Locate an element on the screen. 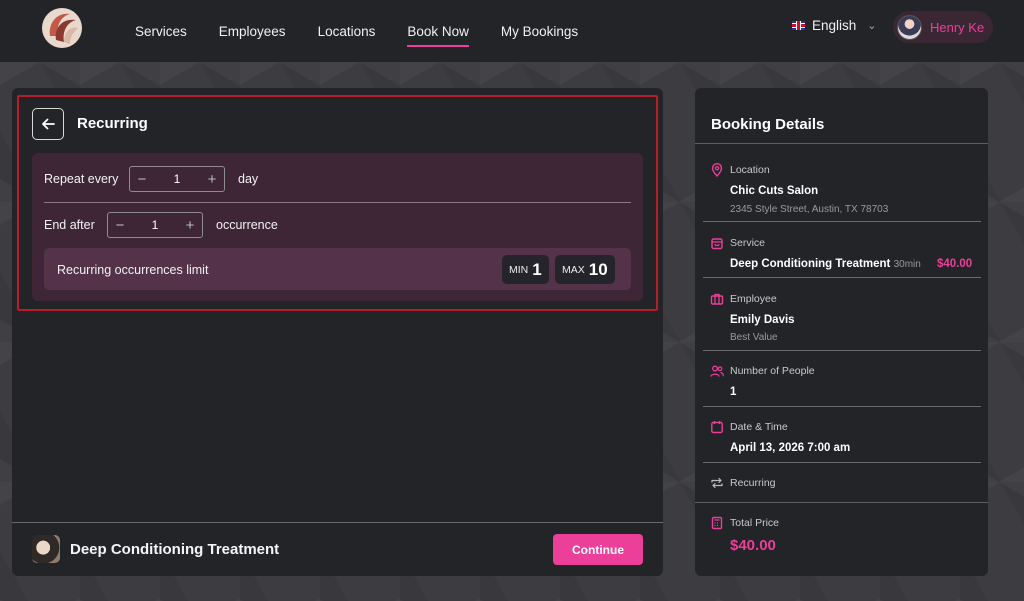 Image resolution: width=1024 pixels, height=601 pixels. people-label: Number of People is located at coordinates (772, 371).